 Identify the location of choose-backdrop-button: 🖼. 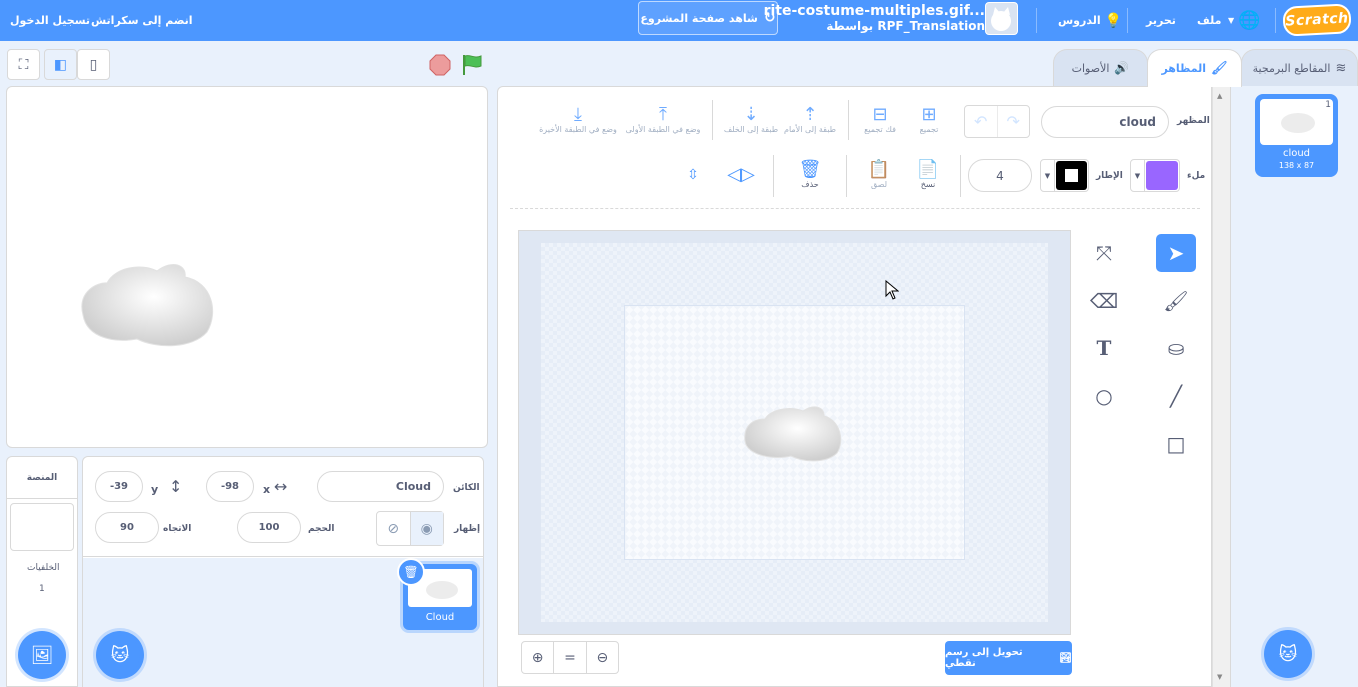
(42, 655).